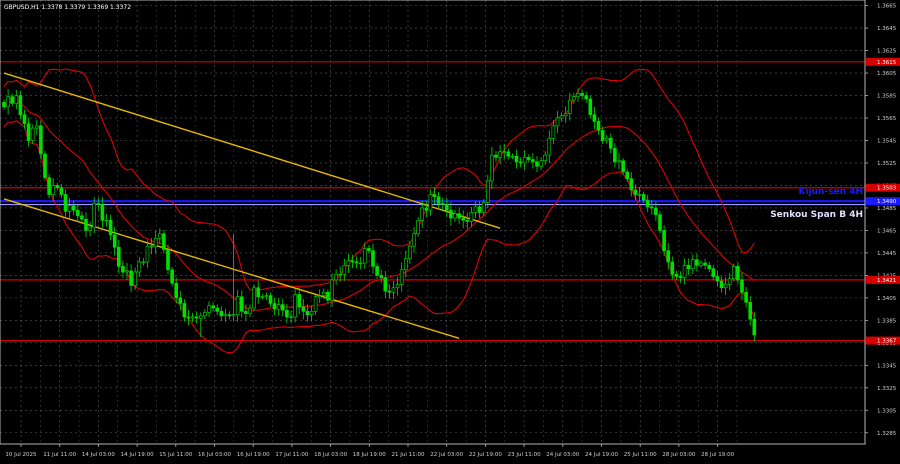  I want to click on x-tick-label: 14 Jul 03:00, so click(98, 455).